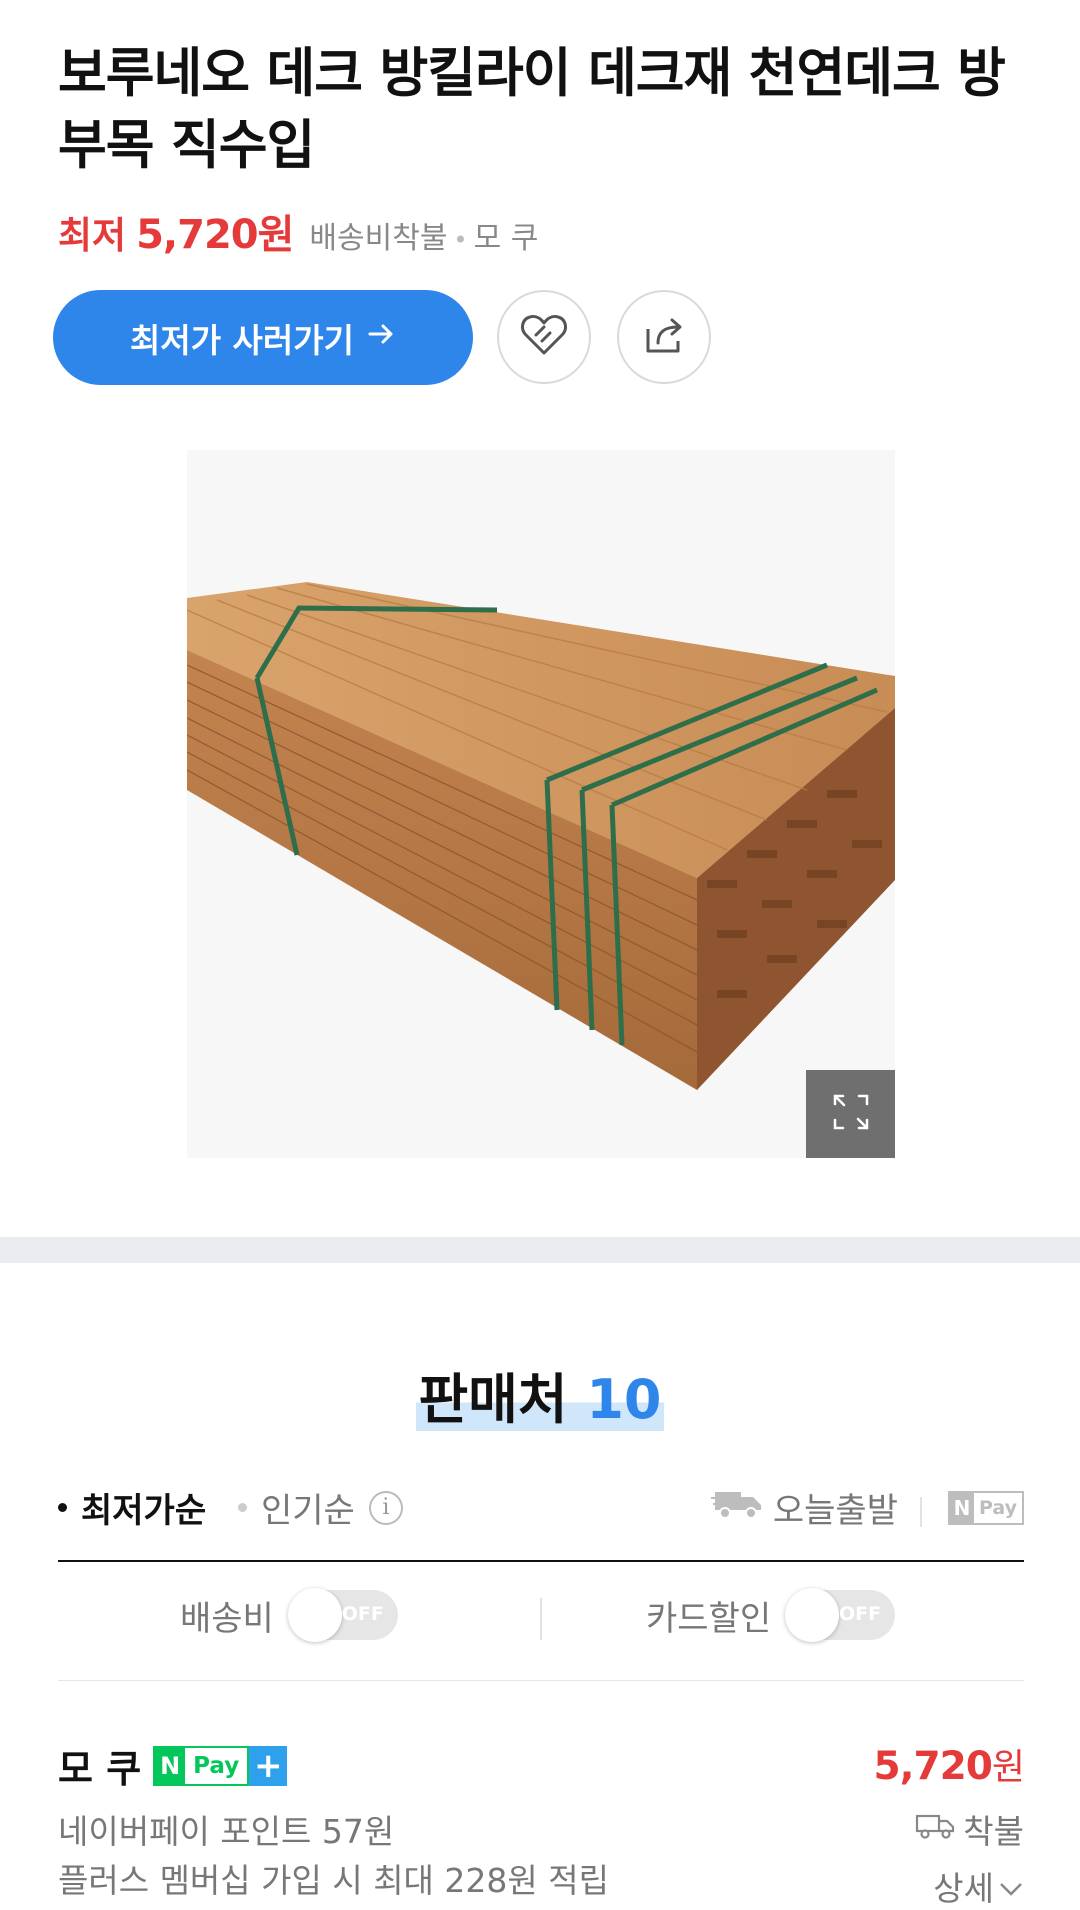  I want to click on lowest-seller-name: 모 쿠, so click(506, 235).